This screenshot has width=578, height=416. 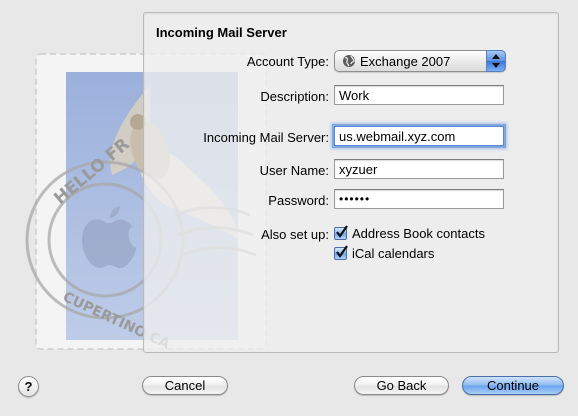 I want to click on address-book-checkbox, so click(x=341, y=232).